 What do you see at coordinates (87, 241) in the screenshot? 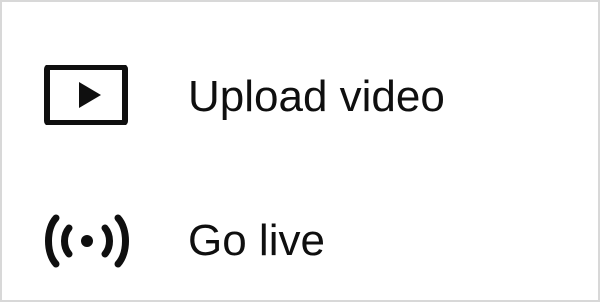
I see `go-live-icon` at bounding box center [87, 241].